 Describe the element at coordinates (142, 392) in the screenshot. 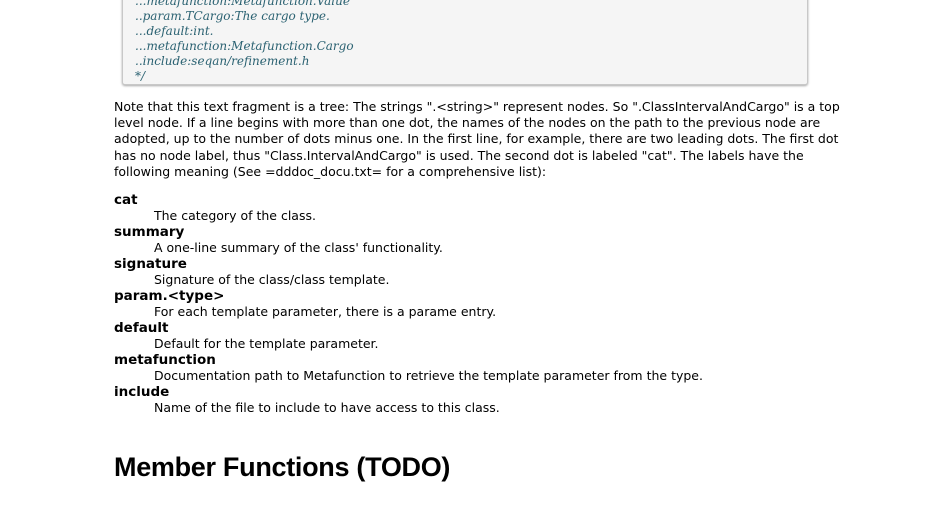

I see `term: include` at that location.